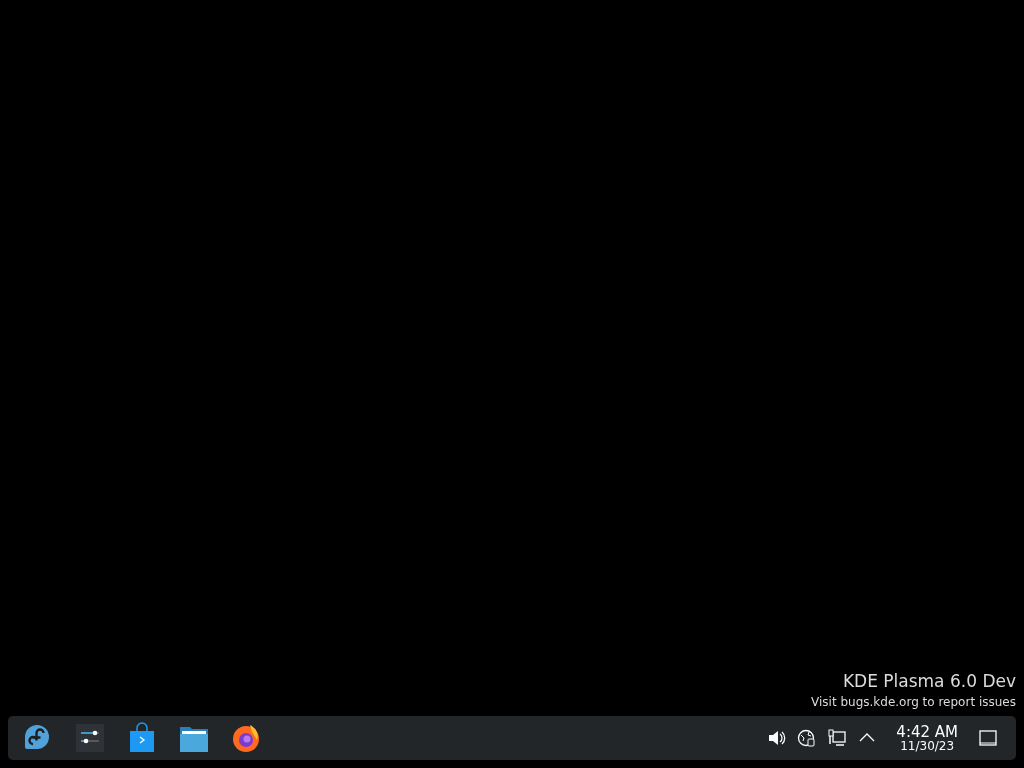  Describe the element at coordinates (929, 681) in the screenshot. I see `notice-title: KDE Plasma 6.0 Dev` at that location.